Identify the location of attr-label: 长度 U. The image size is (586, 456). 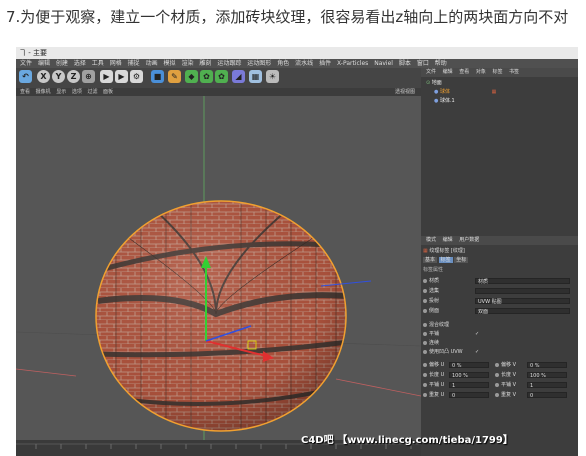
(437, 375).